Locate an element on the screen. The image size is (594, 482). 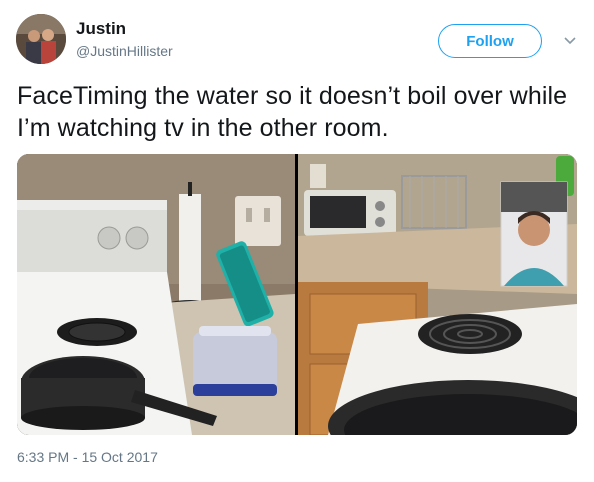
chevron-down-icon is located at coordinates (570, 41).